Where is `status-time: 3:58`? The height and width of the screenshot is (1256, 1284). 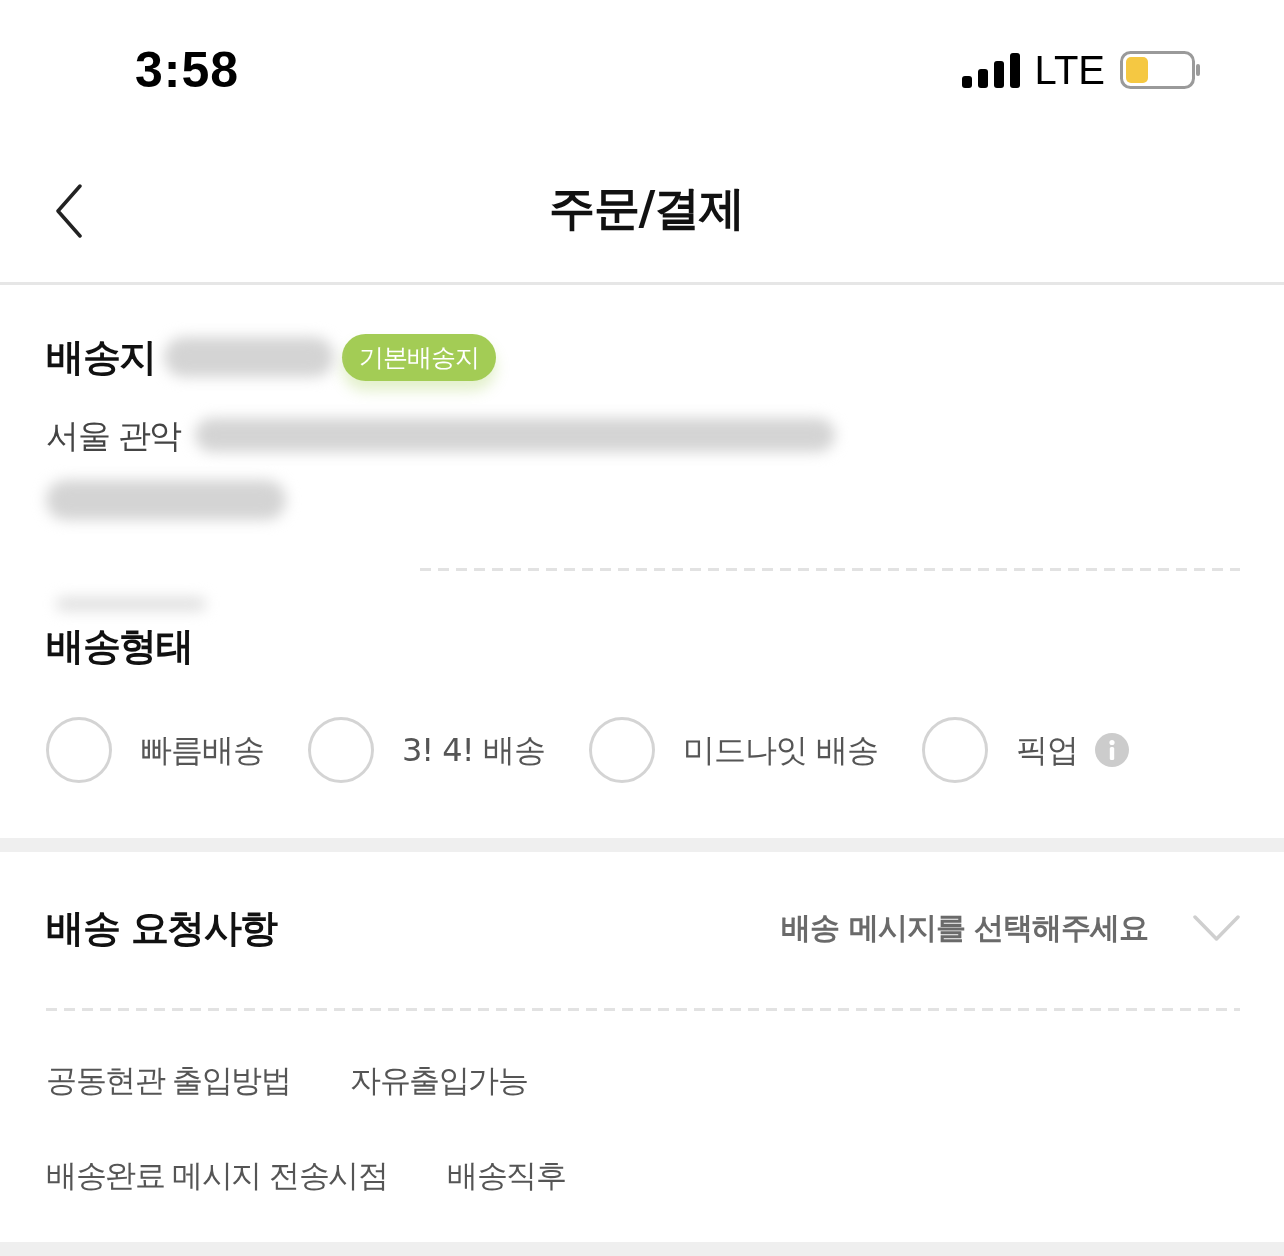 status-time: 3:58 is located at coordinates (187, 70).